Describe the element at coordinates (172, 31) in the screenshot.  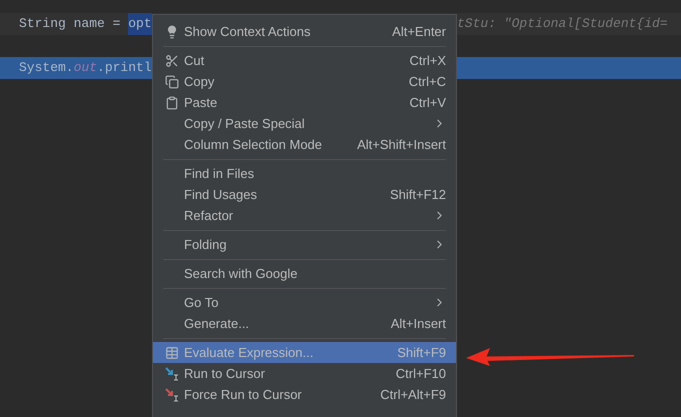
I see `lightbulb-icon` at that location.